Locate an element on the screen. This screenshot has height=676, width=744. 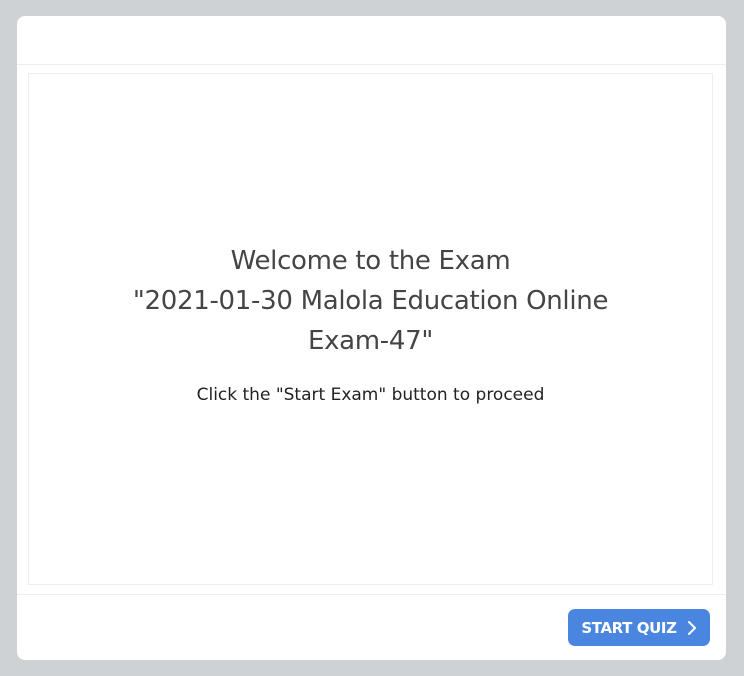
welcome-title-line: Welcome to the Exam is located at coordinates (370, 261).